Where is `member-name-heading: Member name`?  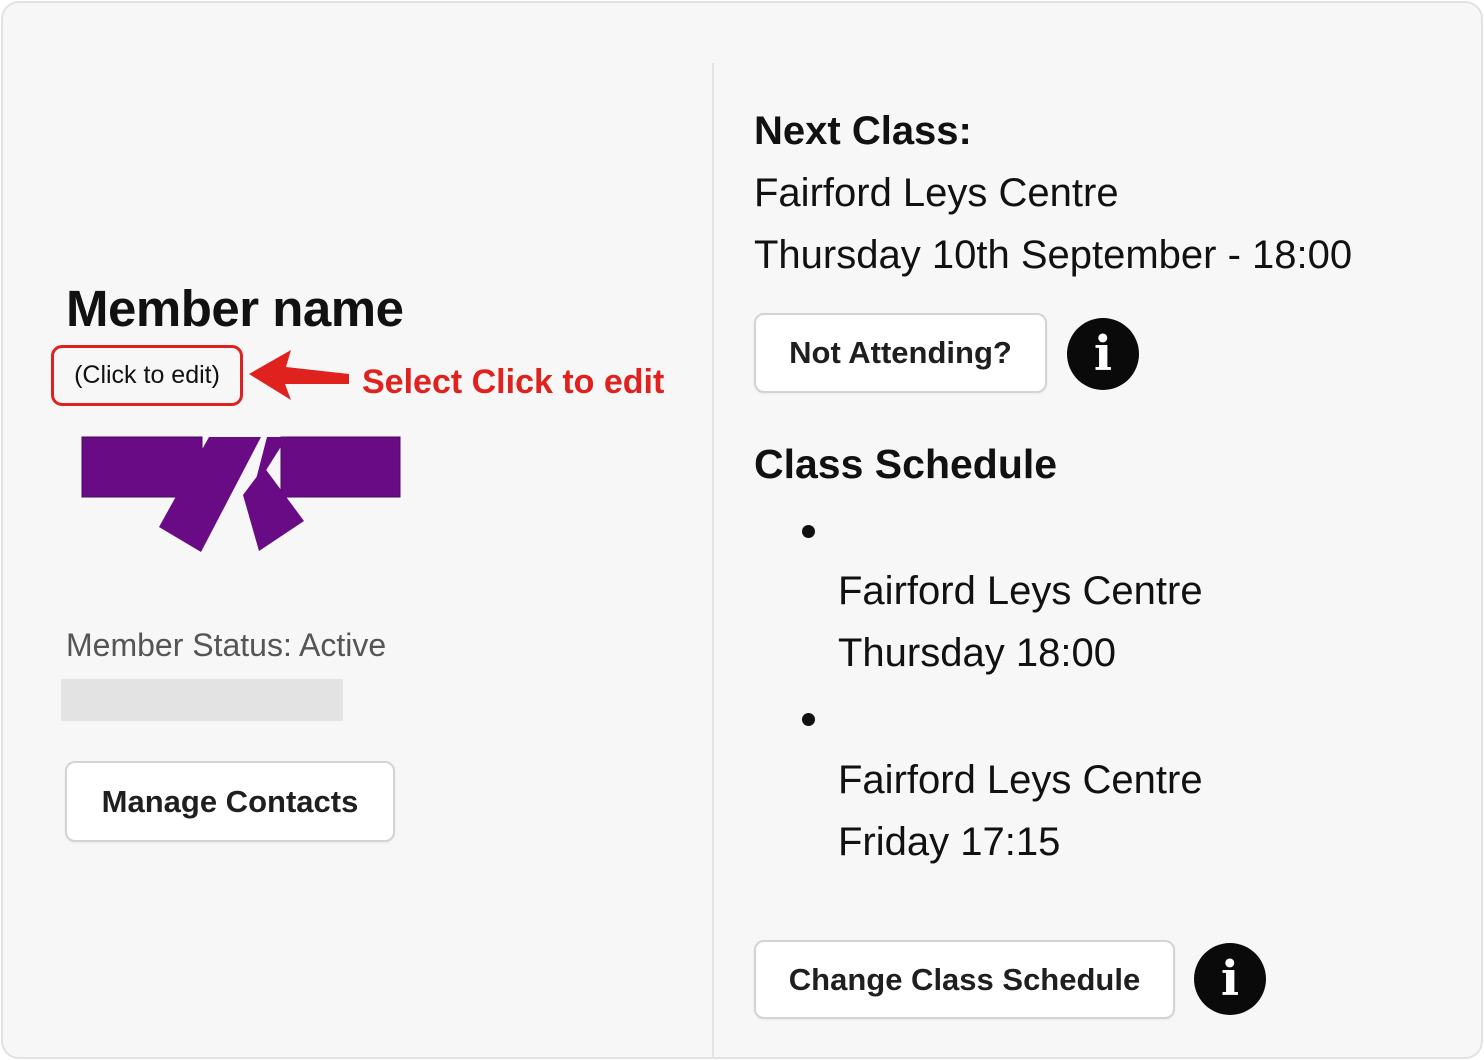
member-name-heading: Member name is located at coordinates (235, 308).